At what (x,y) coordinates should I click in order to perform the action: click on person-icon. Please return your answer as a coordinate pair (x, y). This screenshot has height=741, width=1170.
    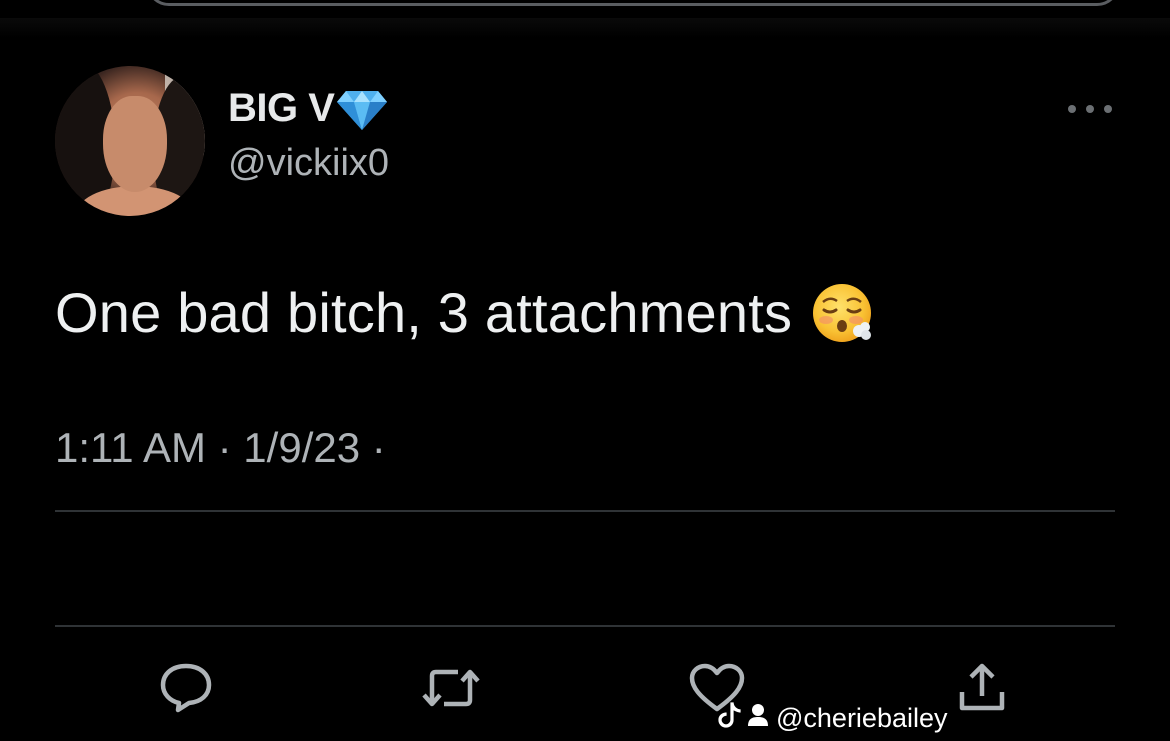
    Looking at the image, I should click on (758, 718).